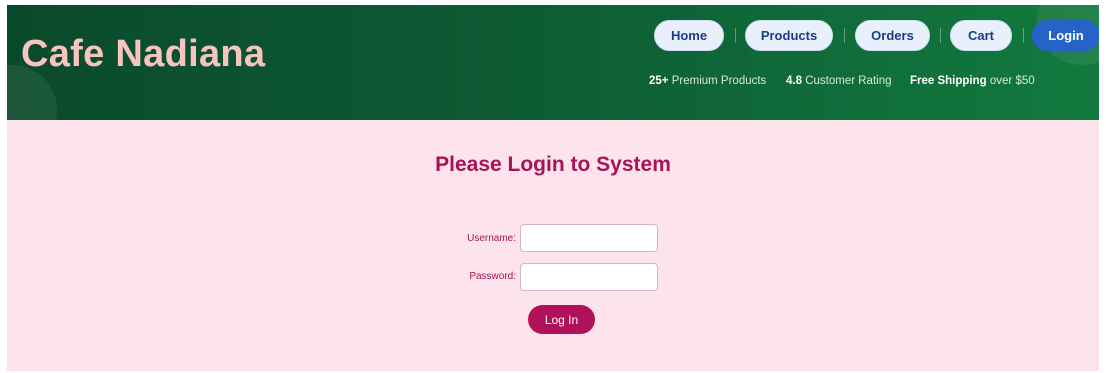  What do you see at coordinates (561, 319) in the screenshot?
I see `login-submit-button: Log In` at bounding box center [561, 319].